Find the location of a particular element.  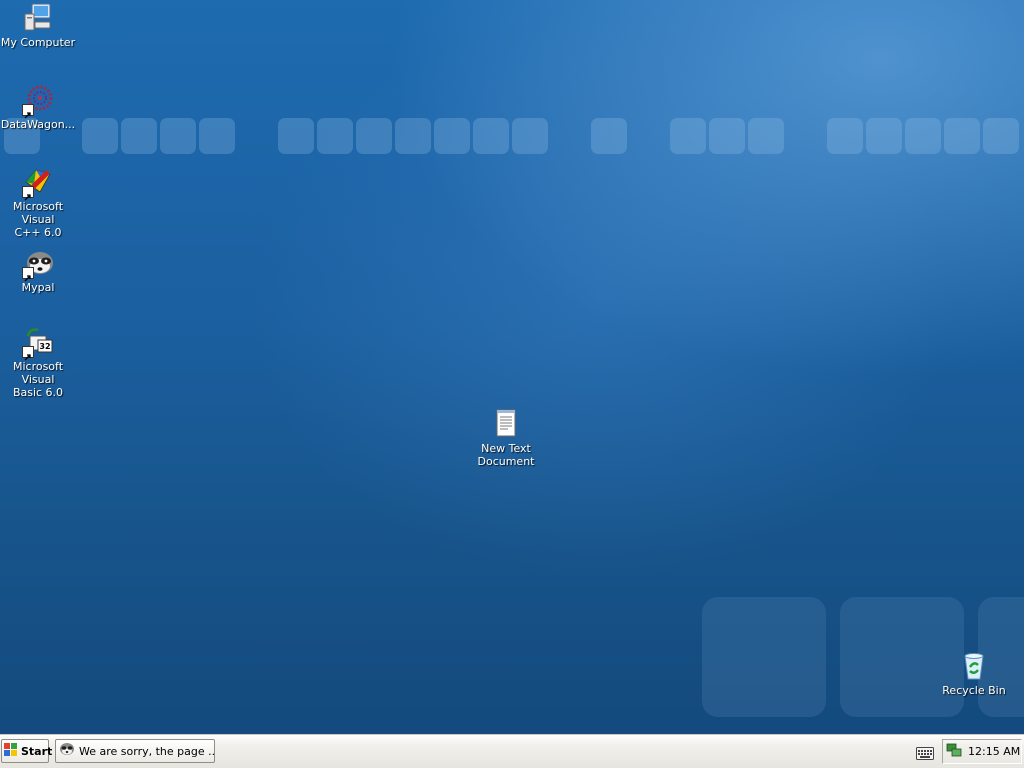

desktop-icon-label: Recycle Bin is located at coordinates (974, 690).